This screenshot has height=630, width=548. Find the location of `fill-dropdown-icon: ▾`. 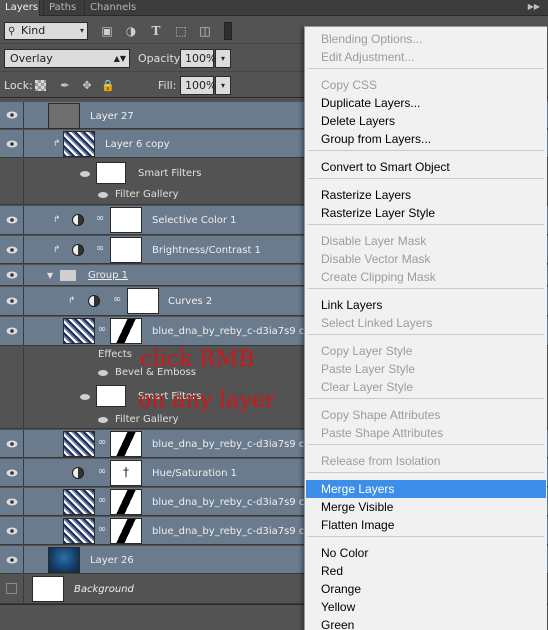

fill-dropdown-icon: ▾ is located at coordinates (223, 85).